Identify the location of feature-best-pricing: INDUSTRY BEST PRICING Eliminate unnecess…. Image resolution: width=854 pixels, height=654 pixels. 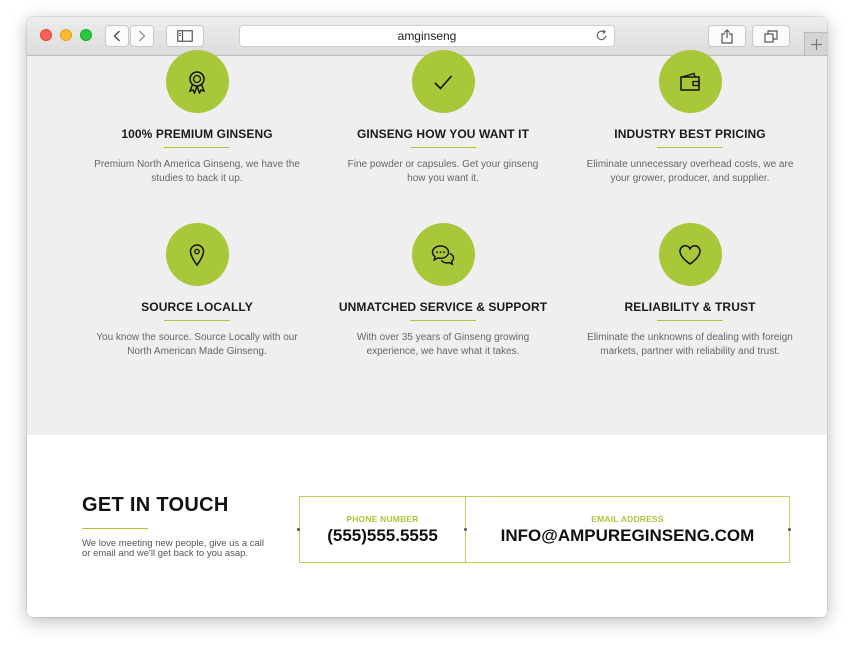
(690, 117).